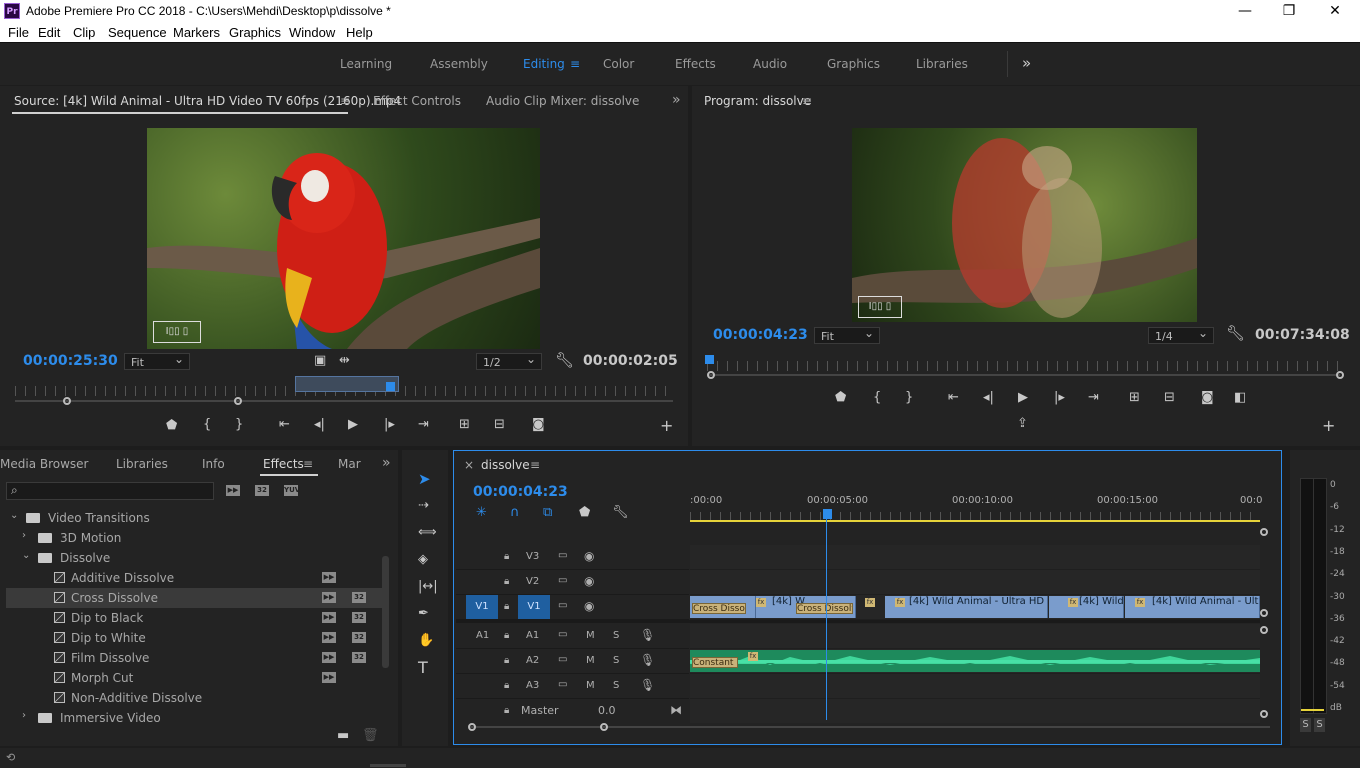 The width and height of the screenshot is (1360, 768). Describe the element at coordinates (584, 513) in the screenshot. I see `add-marker-timeline-icon: ⬟` at that location.